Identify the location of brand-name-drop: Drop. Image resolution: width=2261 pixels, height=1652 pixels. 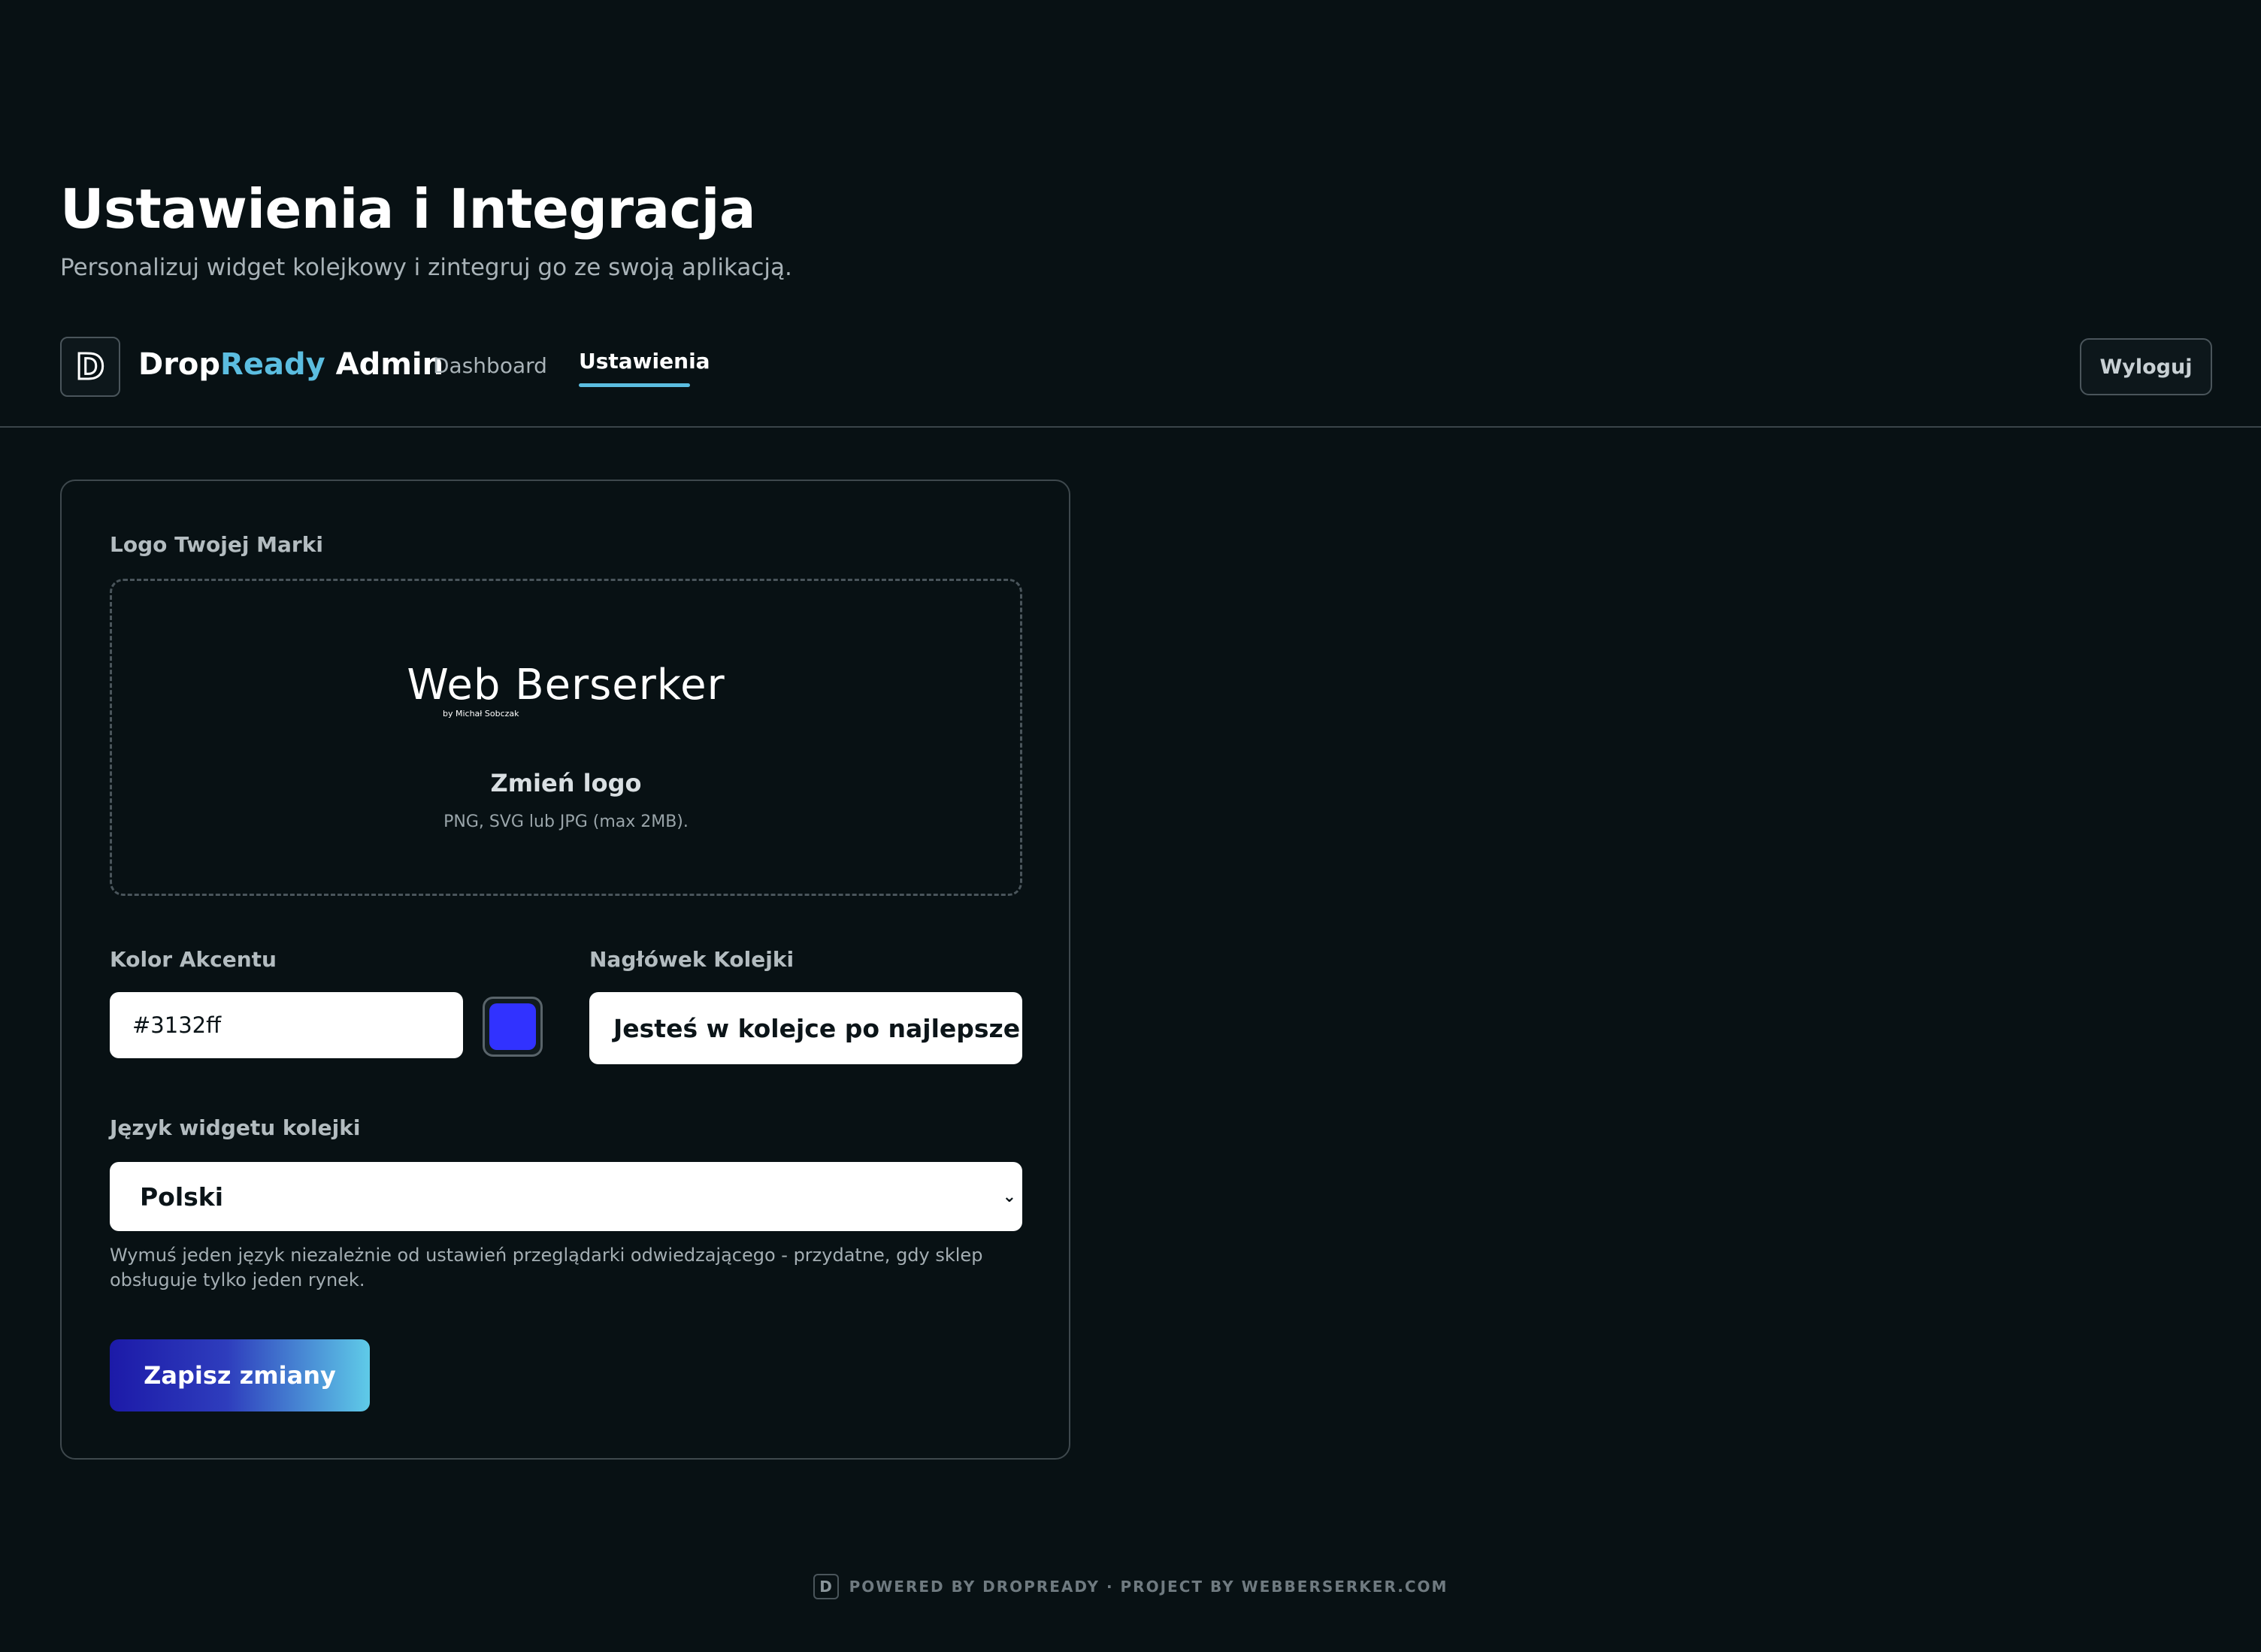
(179, 365).